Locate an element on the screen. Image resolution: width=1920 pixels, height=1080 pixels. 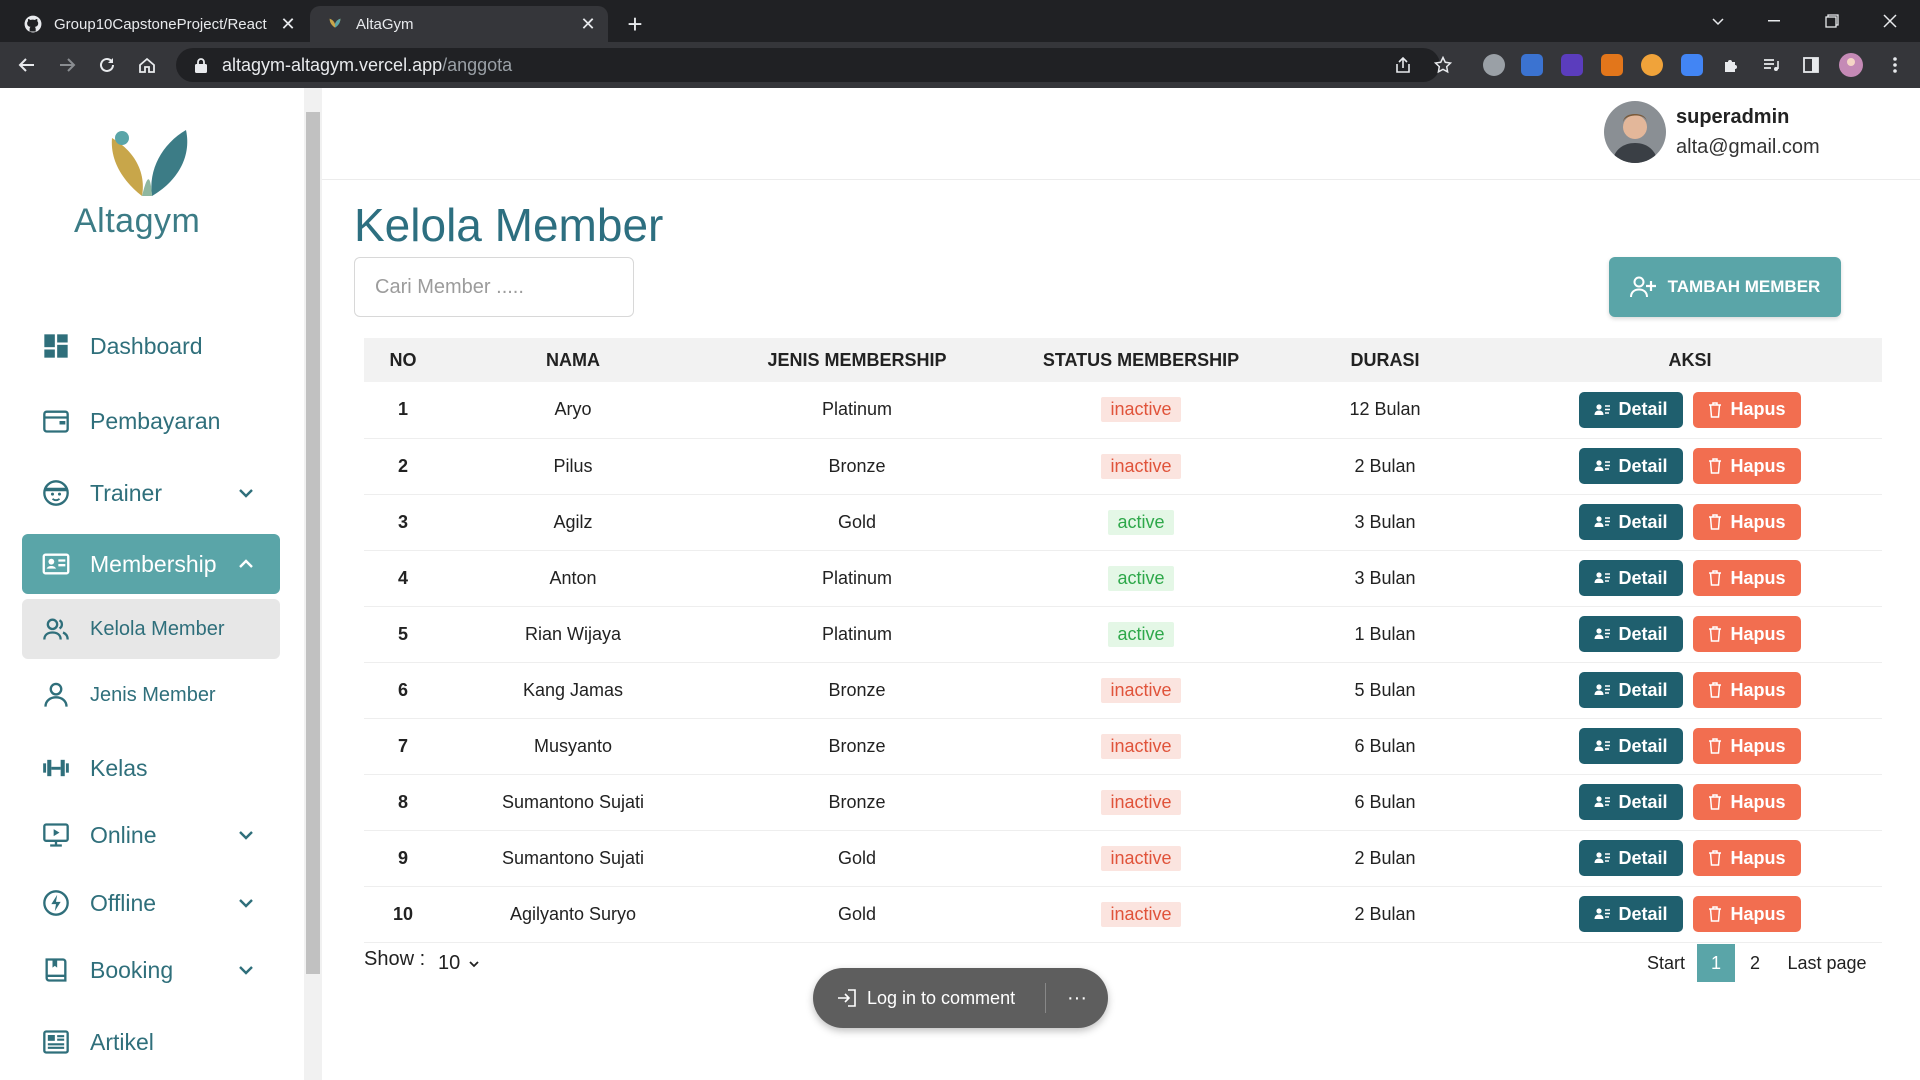
sidebar-item-pembayaran: Pembayaran is located at coordinates (151, 421).